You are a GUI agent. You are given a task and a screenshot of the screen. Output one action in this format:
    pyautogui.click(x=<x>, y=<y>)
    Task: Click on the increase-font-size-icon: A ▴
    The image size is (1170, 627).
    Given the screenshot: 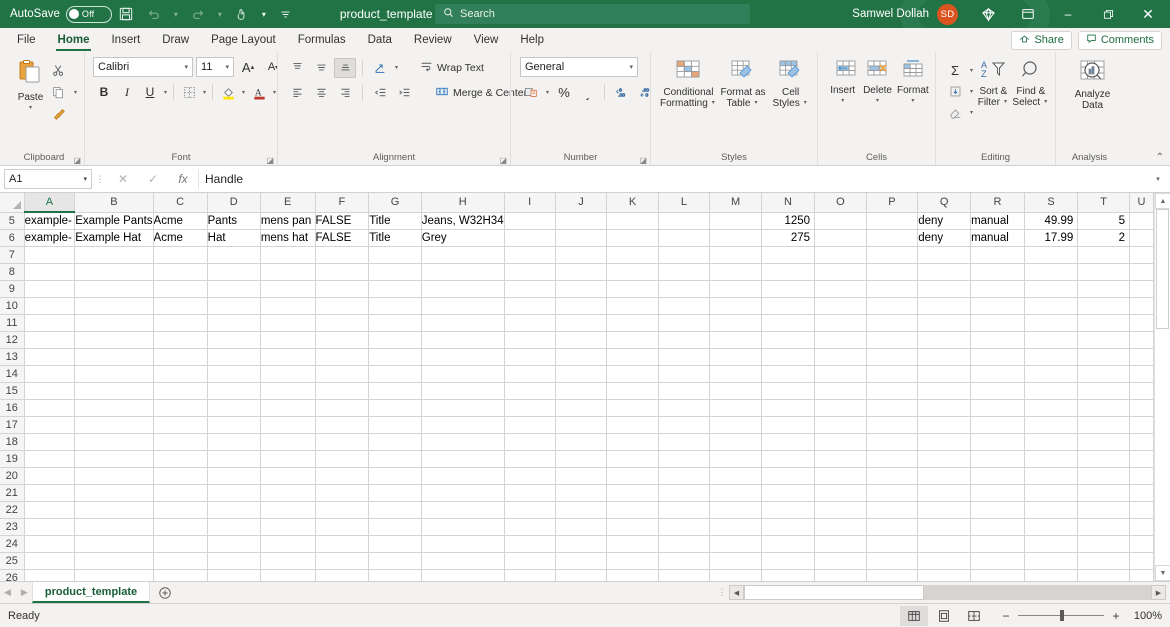 What is the action you would take?
    pyautogui.click(x=248, y=67)
    